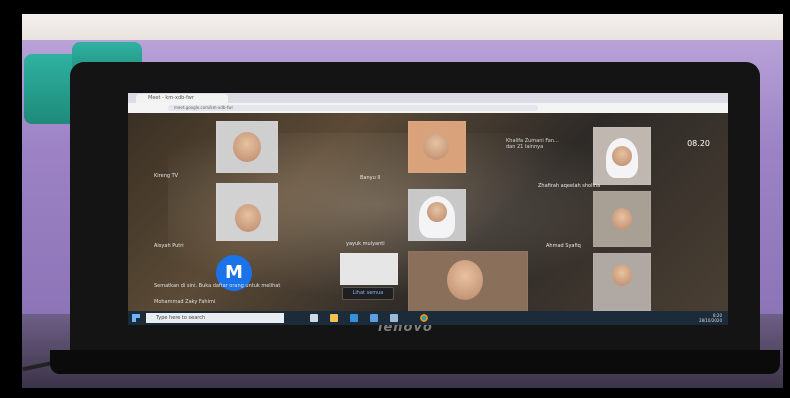 The height and width of the screenshot is (398, 790). I want to click on participant-name: Kireng TV, so click(166, 176).